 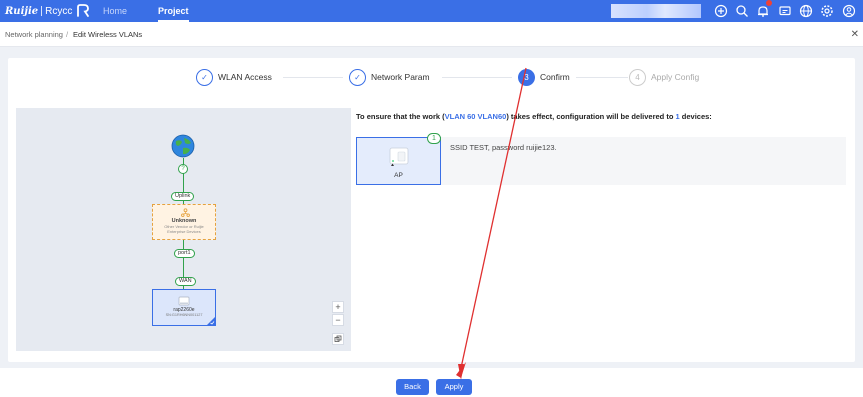 I want to click on zoom-out-button: −, so click(x=338, y=320).